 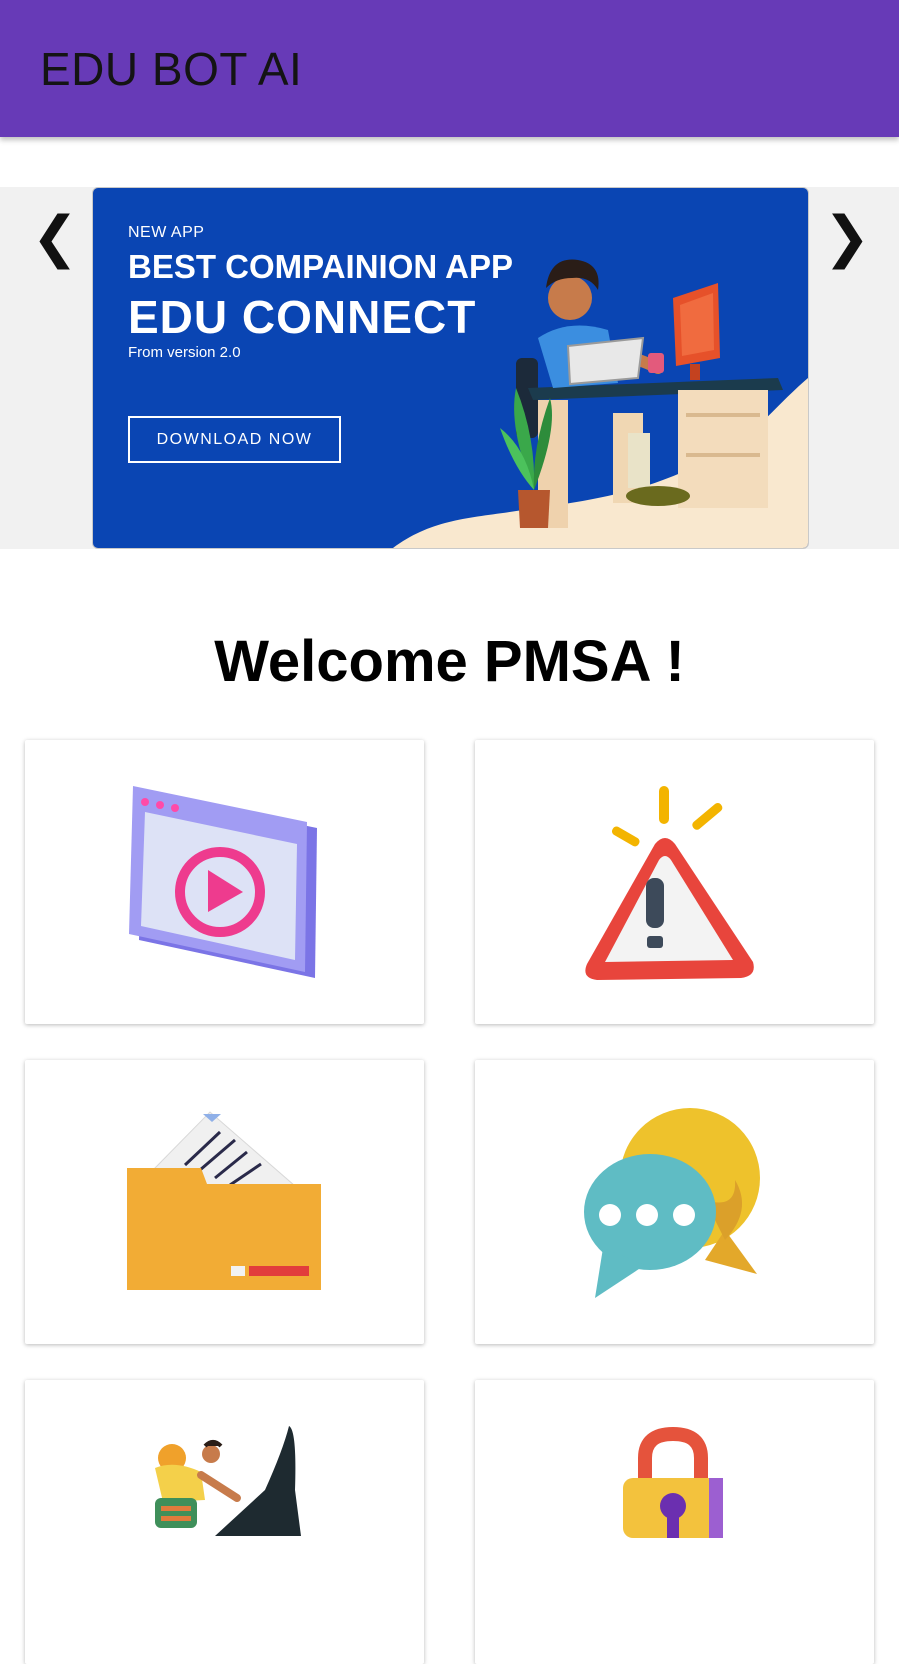 I want to click on lock-icon, so click(x=673, y=1482).